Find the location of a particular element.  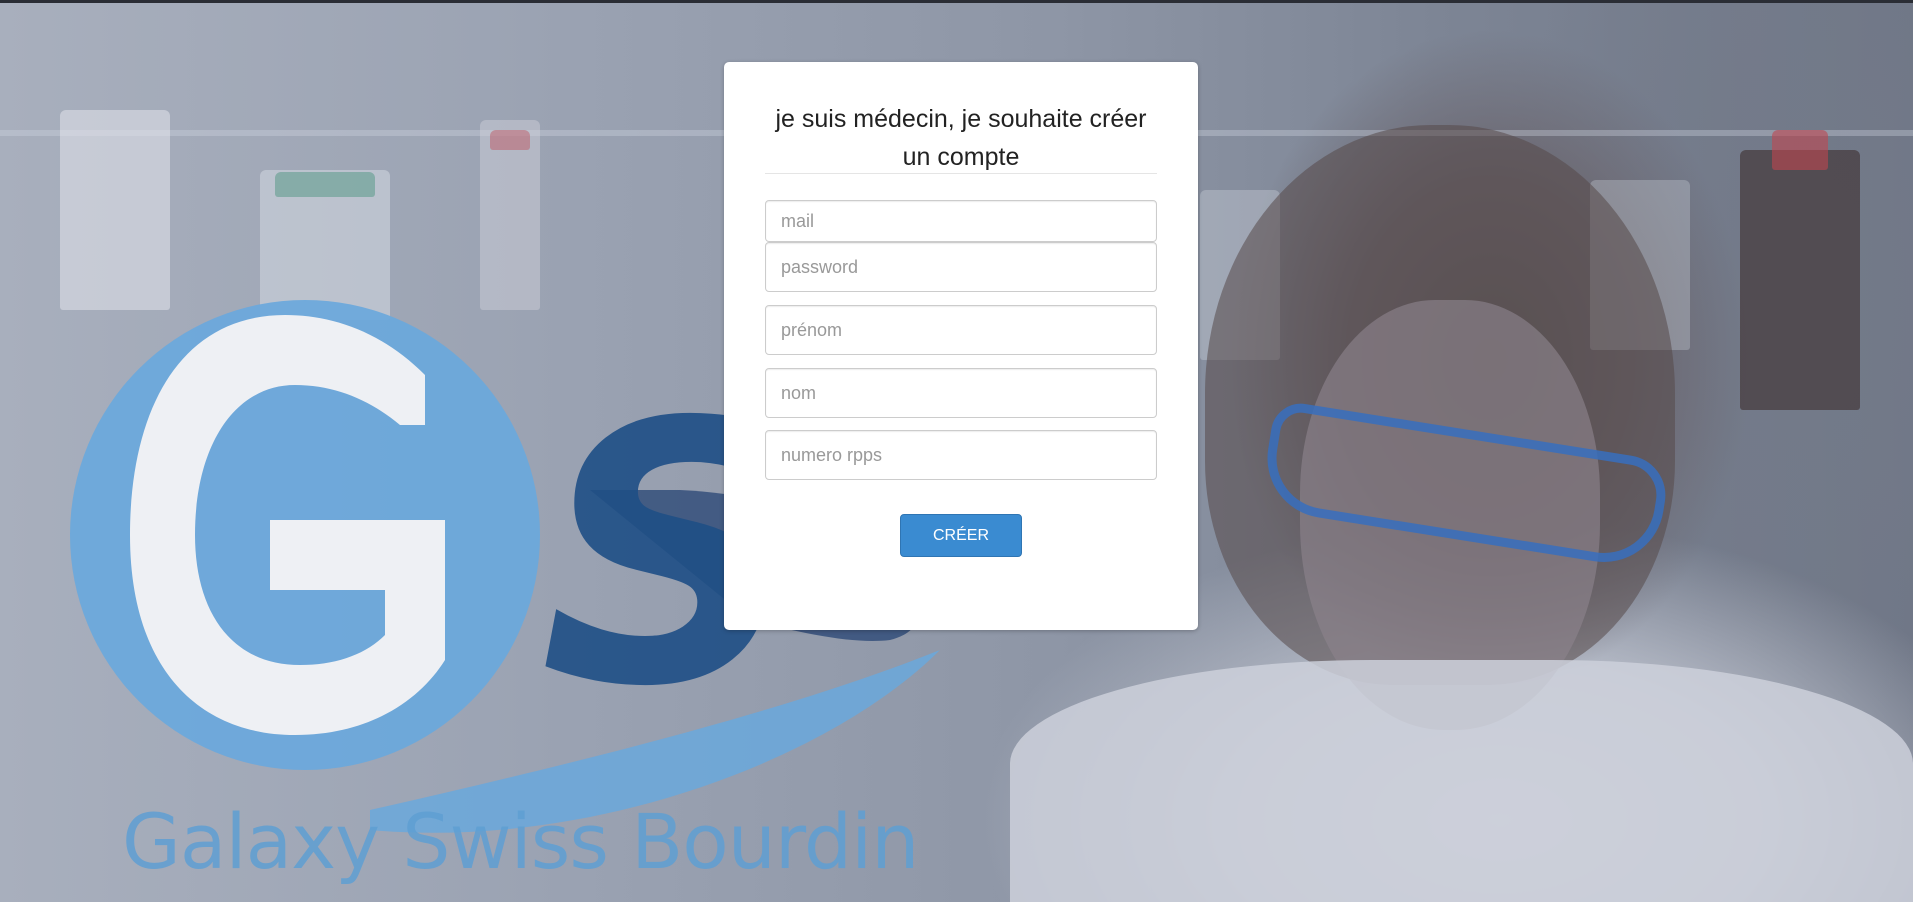

window-top-edge is located at coordinates (956, 1).